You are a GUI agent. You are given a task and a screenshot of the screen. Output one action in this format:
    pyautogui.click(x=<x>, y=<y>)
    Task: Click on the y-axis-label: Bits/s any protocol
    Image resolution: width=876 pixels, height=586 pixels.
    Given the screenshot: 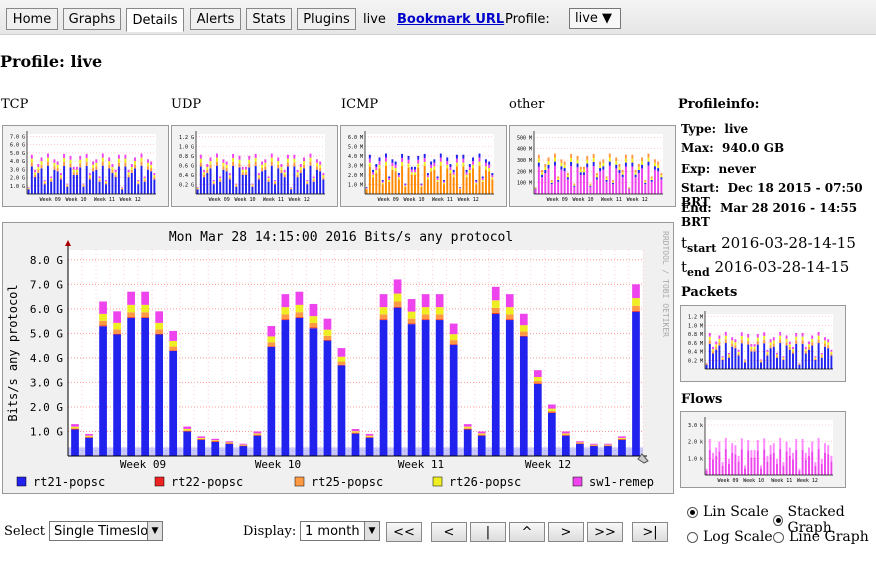 What is the action you would take?
    pyautogui.click(x=13, y=352)
    